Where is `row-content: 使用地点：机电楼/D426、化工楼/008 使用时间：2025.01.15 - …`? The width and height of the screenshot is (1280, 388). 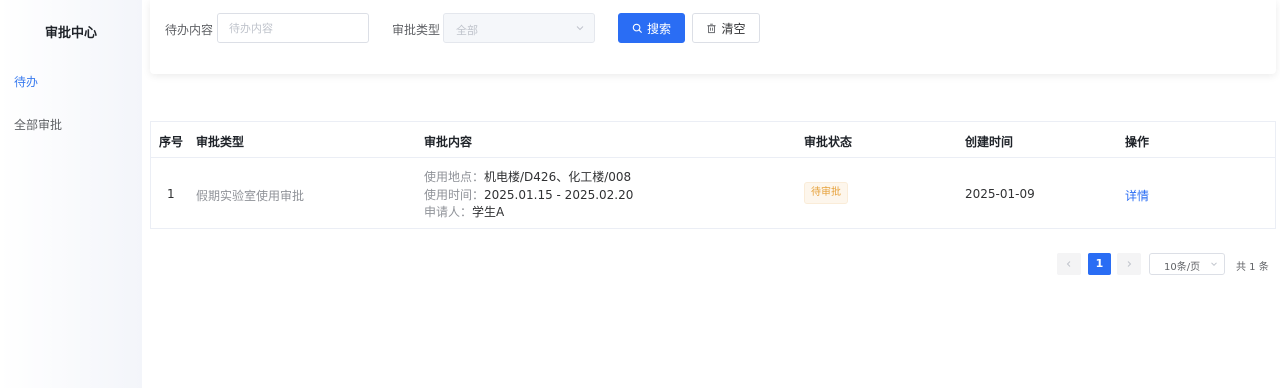 row-content: 使用地点：机电楼/D426、化工楼/008 使用时间：2025.01.15 - … is located at coordinates (528, 195).